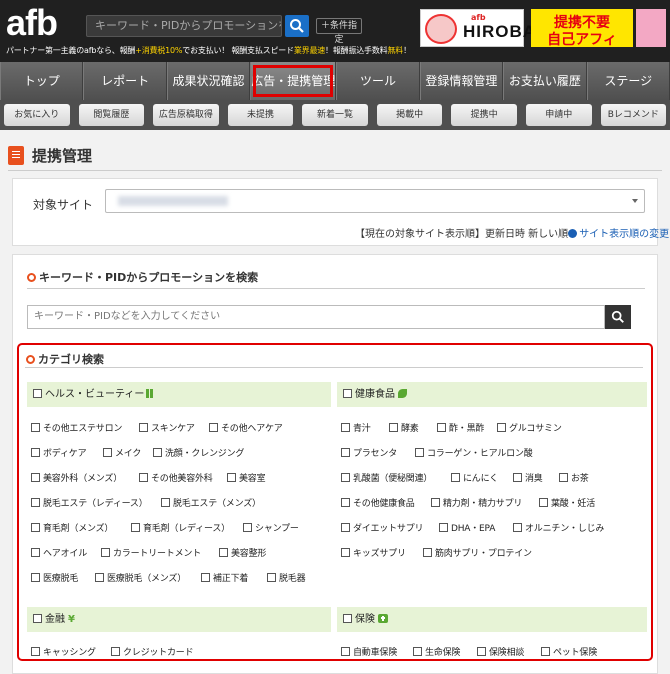 The image size is (670, 674). Describe the element at coordinates (211, 502) in the screenshot. I see `option-checkbox: 脱毛エステ（メンズ）` at that location.